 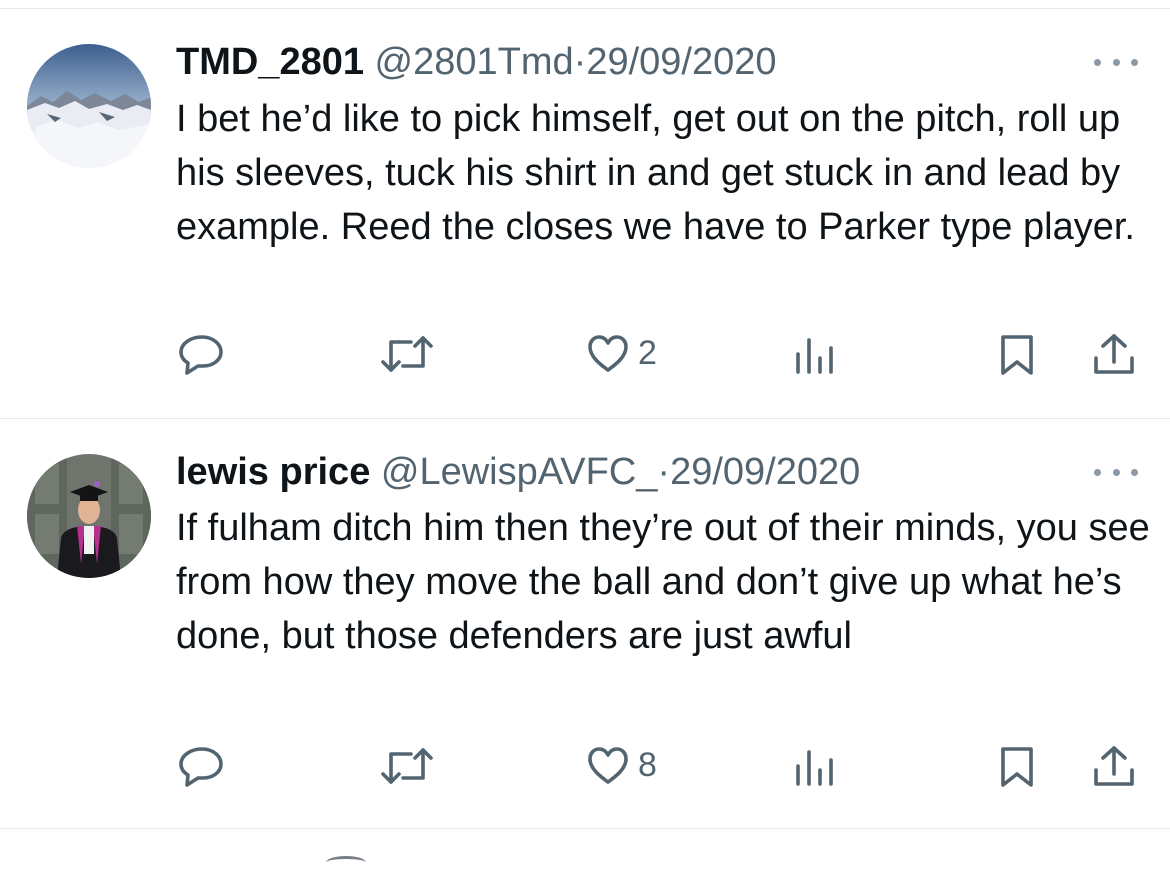 I want to click on next-tweet-avatar, so click(x=346, y=862).